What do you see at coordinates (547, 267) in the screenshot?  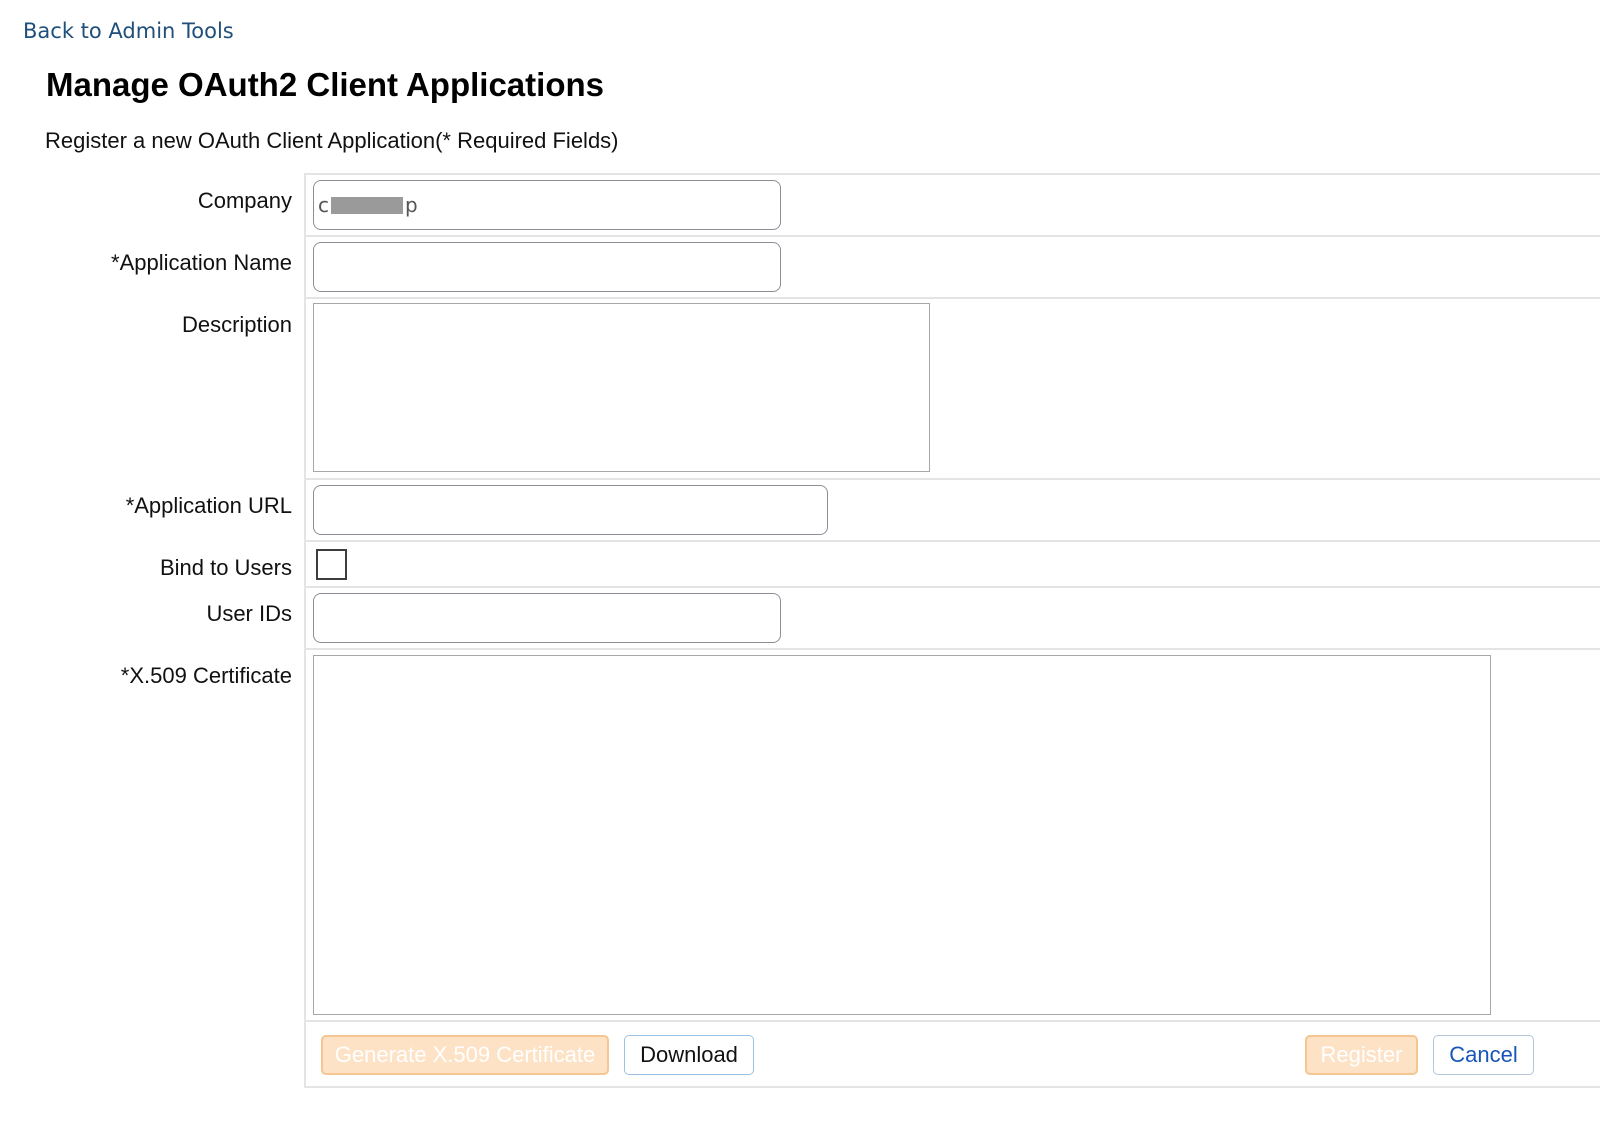 I see `application-name-field` at bounding box center [547, 267].